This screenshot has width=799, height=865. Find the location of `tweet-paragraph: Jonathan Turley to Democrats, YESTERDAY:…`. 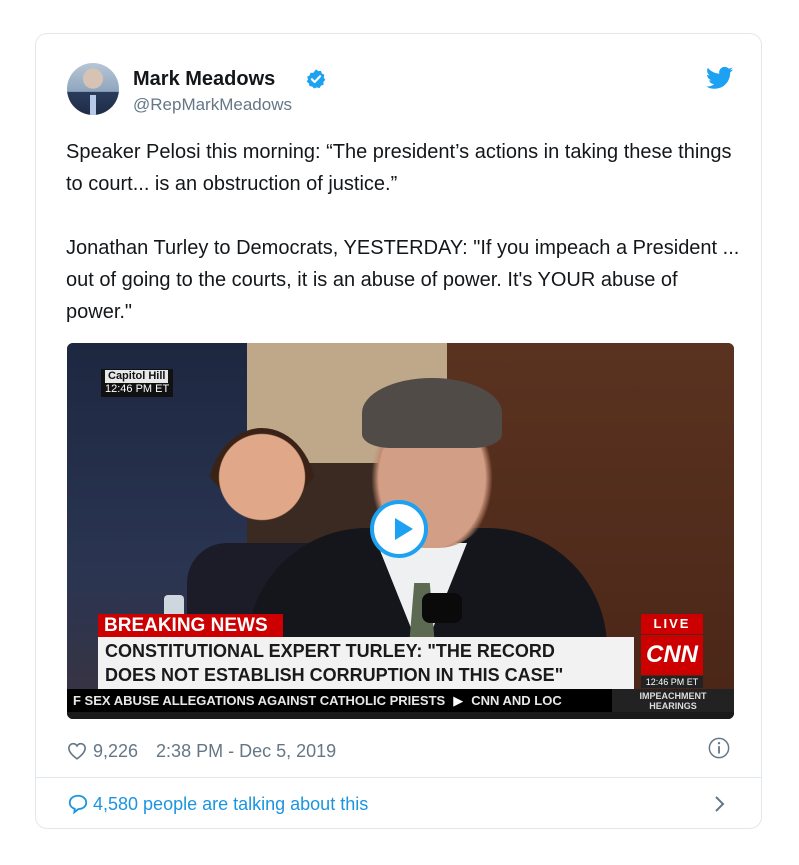

tweet-paragraph: Jonathan Turley to Democrats, YESTERDAY:… is located at coordinates (403, 280).